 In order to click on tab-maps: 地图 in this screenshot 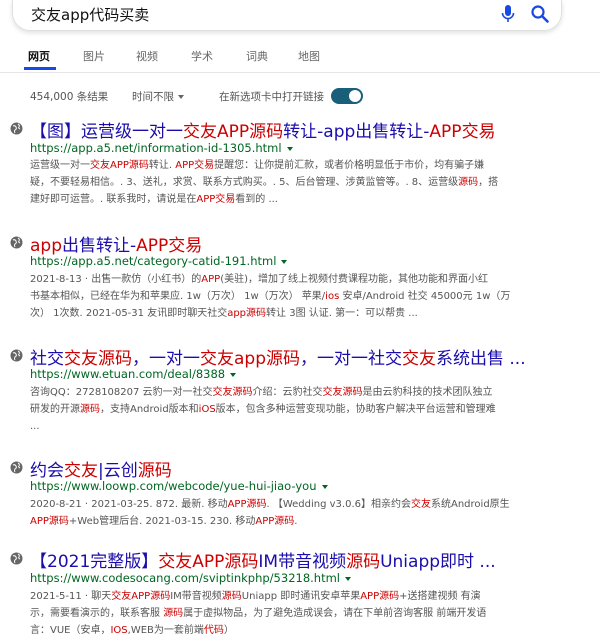, I will do `click(309, 56)`.